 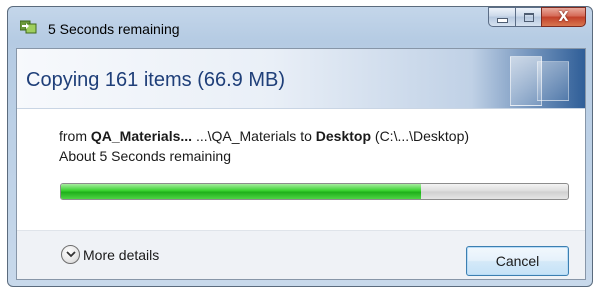 What do you see at coordinates (241, 191) in the screenshot?
I see `progress-bar-fill` at bounding box center [241, 191].